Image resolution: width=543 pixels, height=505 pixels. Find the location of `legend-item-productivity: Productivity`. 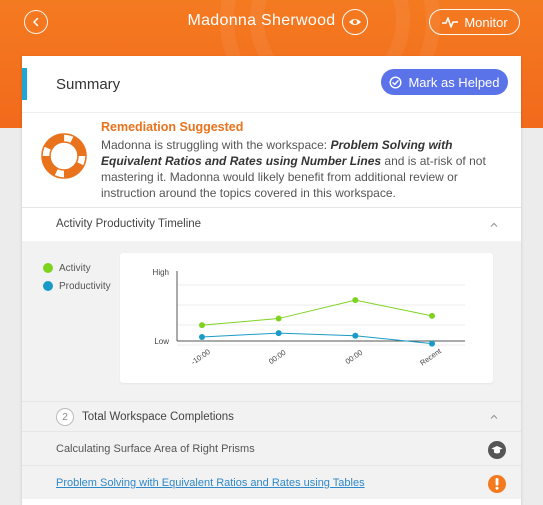

legend-item-productivity: Productivity is located at coordinates (77, 286).